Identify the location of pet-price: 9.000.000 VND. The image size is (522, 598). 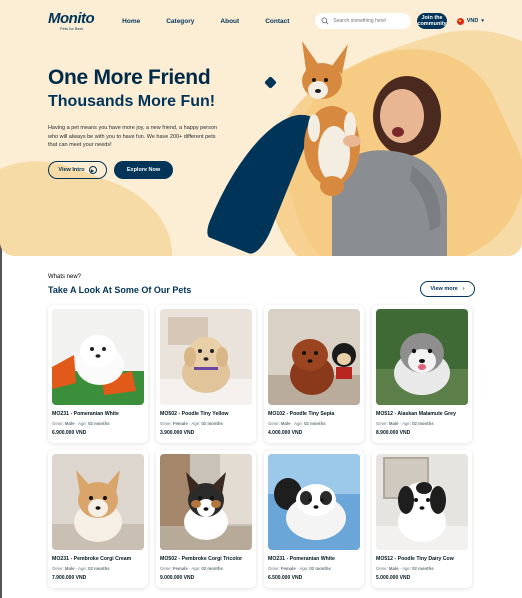
(177, 578).